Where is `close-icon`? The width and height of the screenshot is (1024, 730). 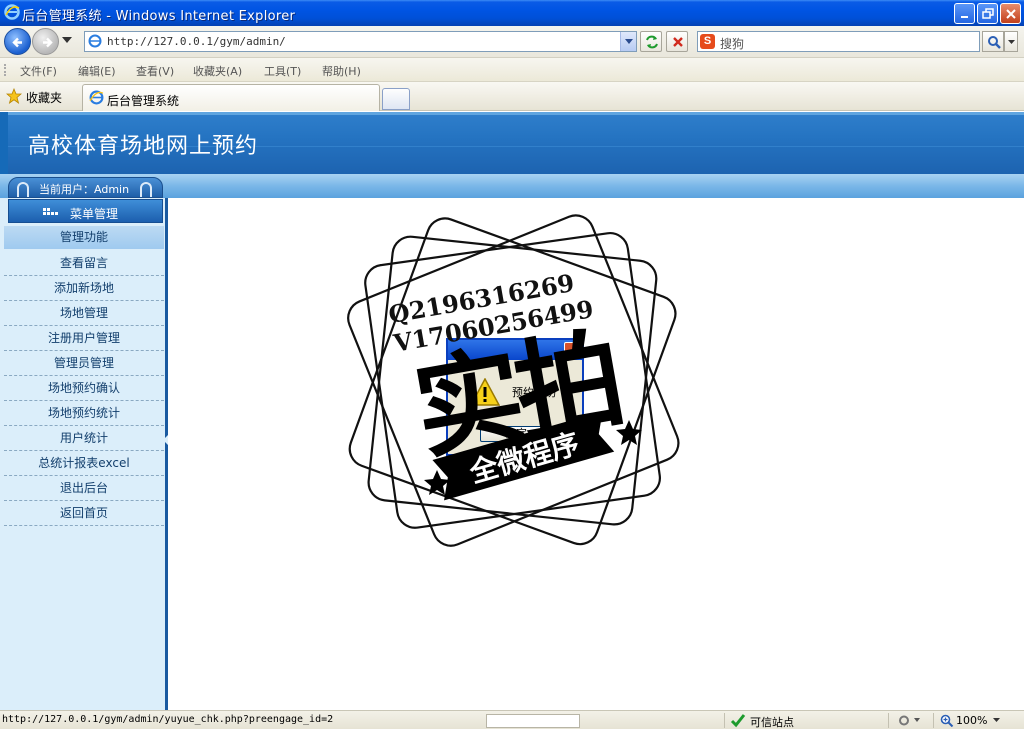 close-icon is located at coordinates (1011, 14).